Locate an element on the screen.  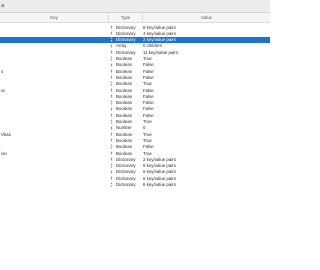
window-title: st is located at coordinates (3, 5).